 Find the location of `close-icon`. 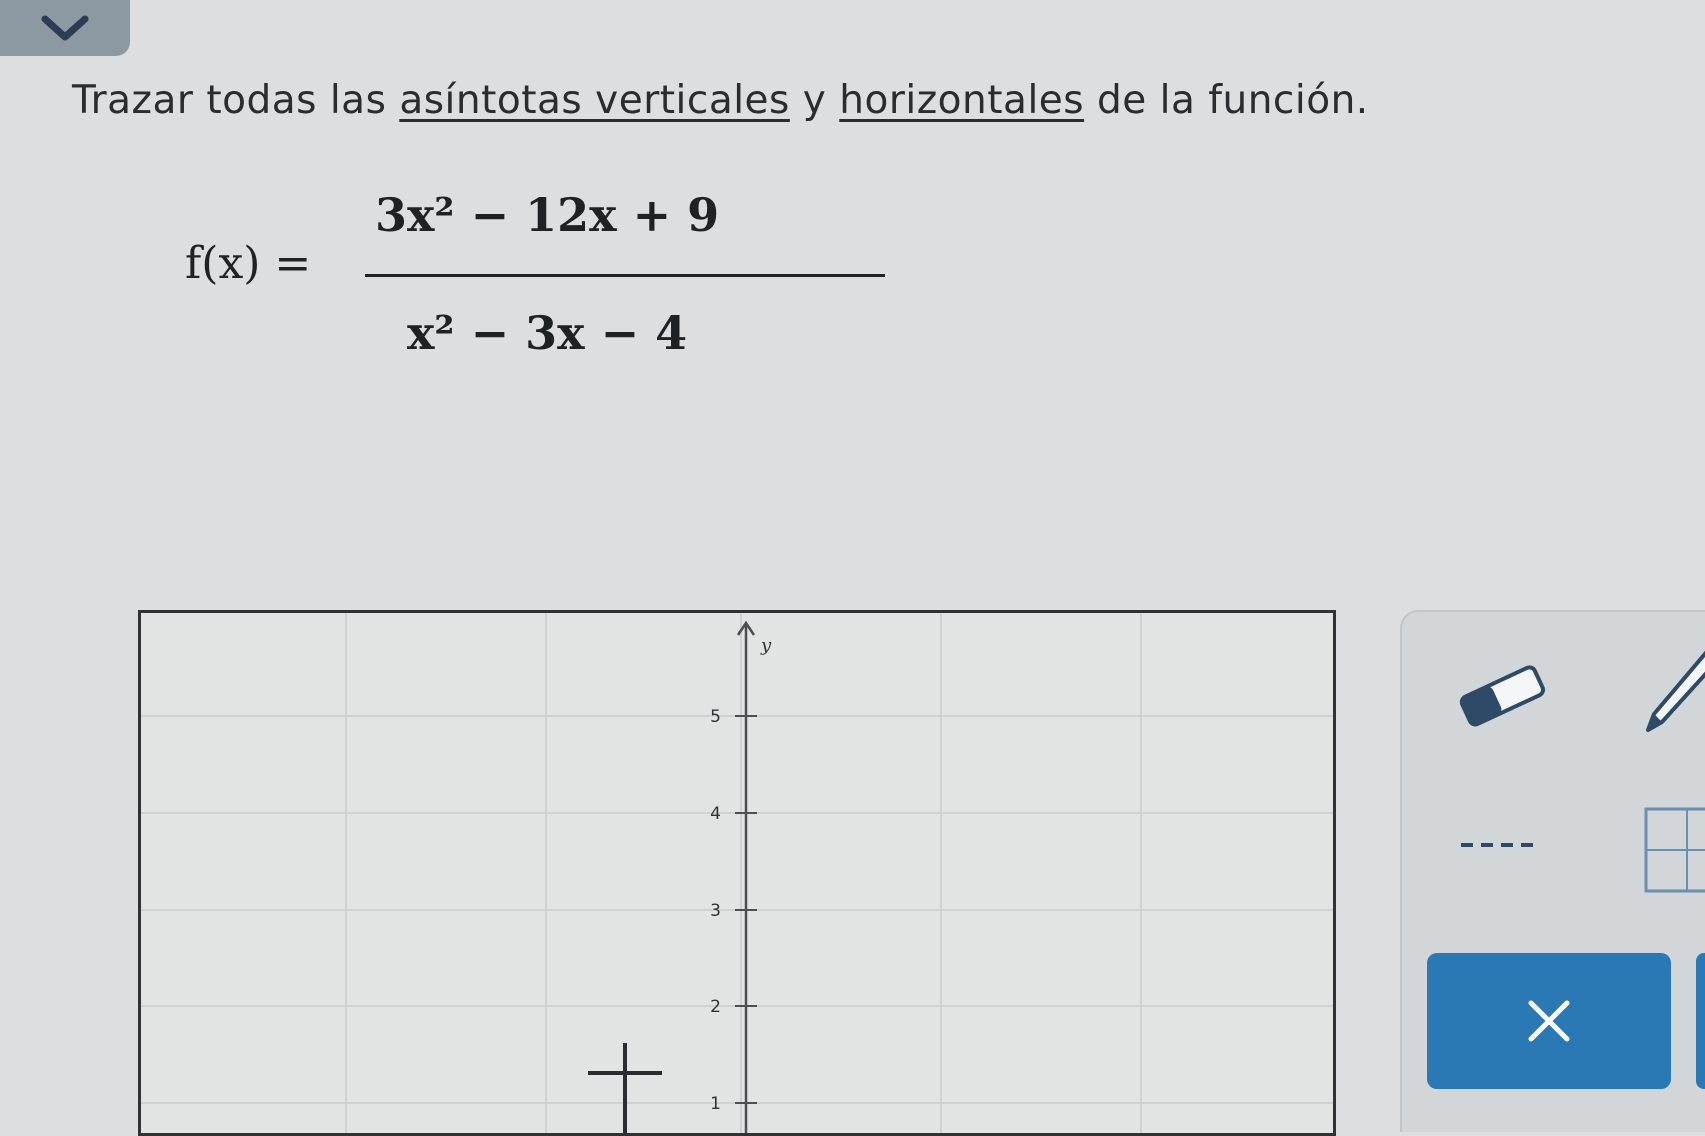

close-icon is located at coordinates (1549, 1021).